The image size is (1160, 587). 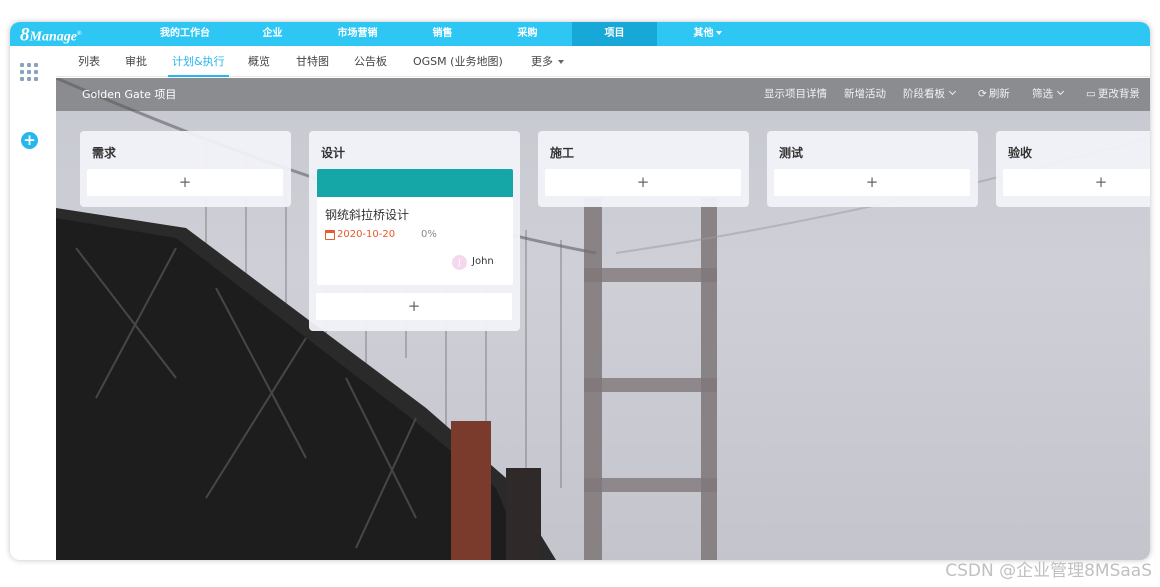 What do you see at coordinates (562, 153) in the screenshot?
I see `column-title: 施工` at bounding box center [562, 153].